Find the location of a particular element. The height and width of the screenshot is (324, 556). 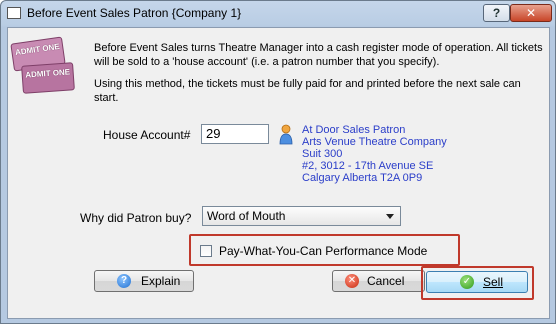

house-account-label: House Account# is located at coordinates (147, 135).